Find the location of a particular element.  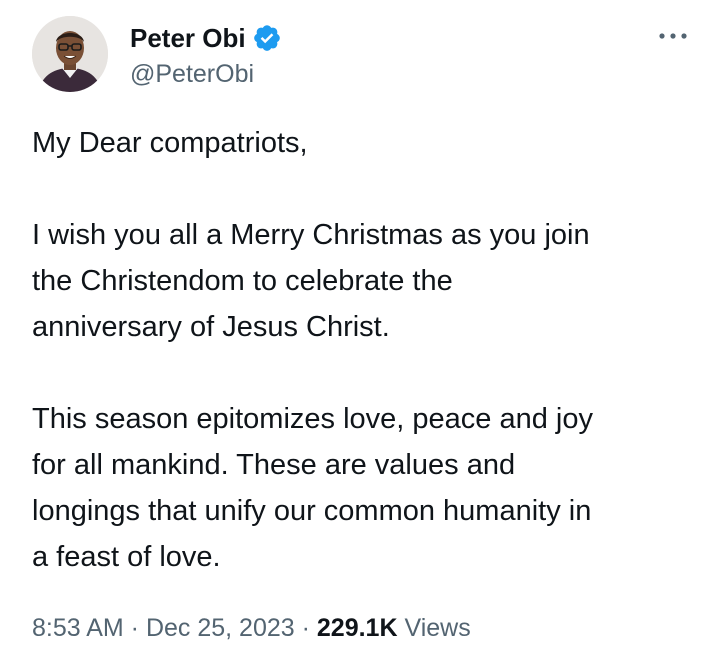

tweet-meta: 8:53 AM · Dec 25, 2023 · 229.1K Views is located at coordinates (251, 628).